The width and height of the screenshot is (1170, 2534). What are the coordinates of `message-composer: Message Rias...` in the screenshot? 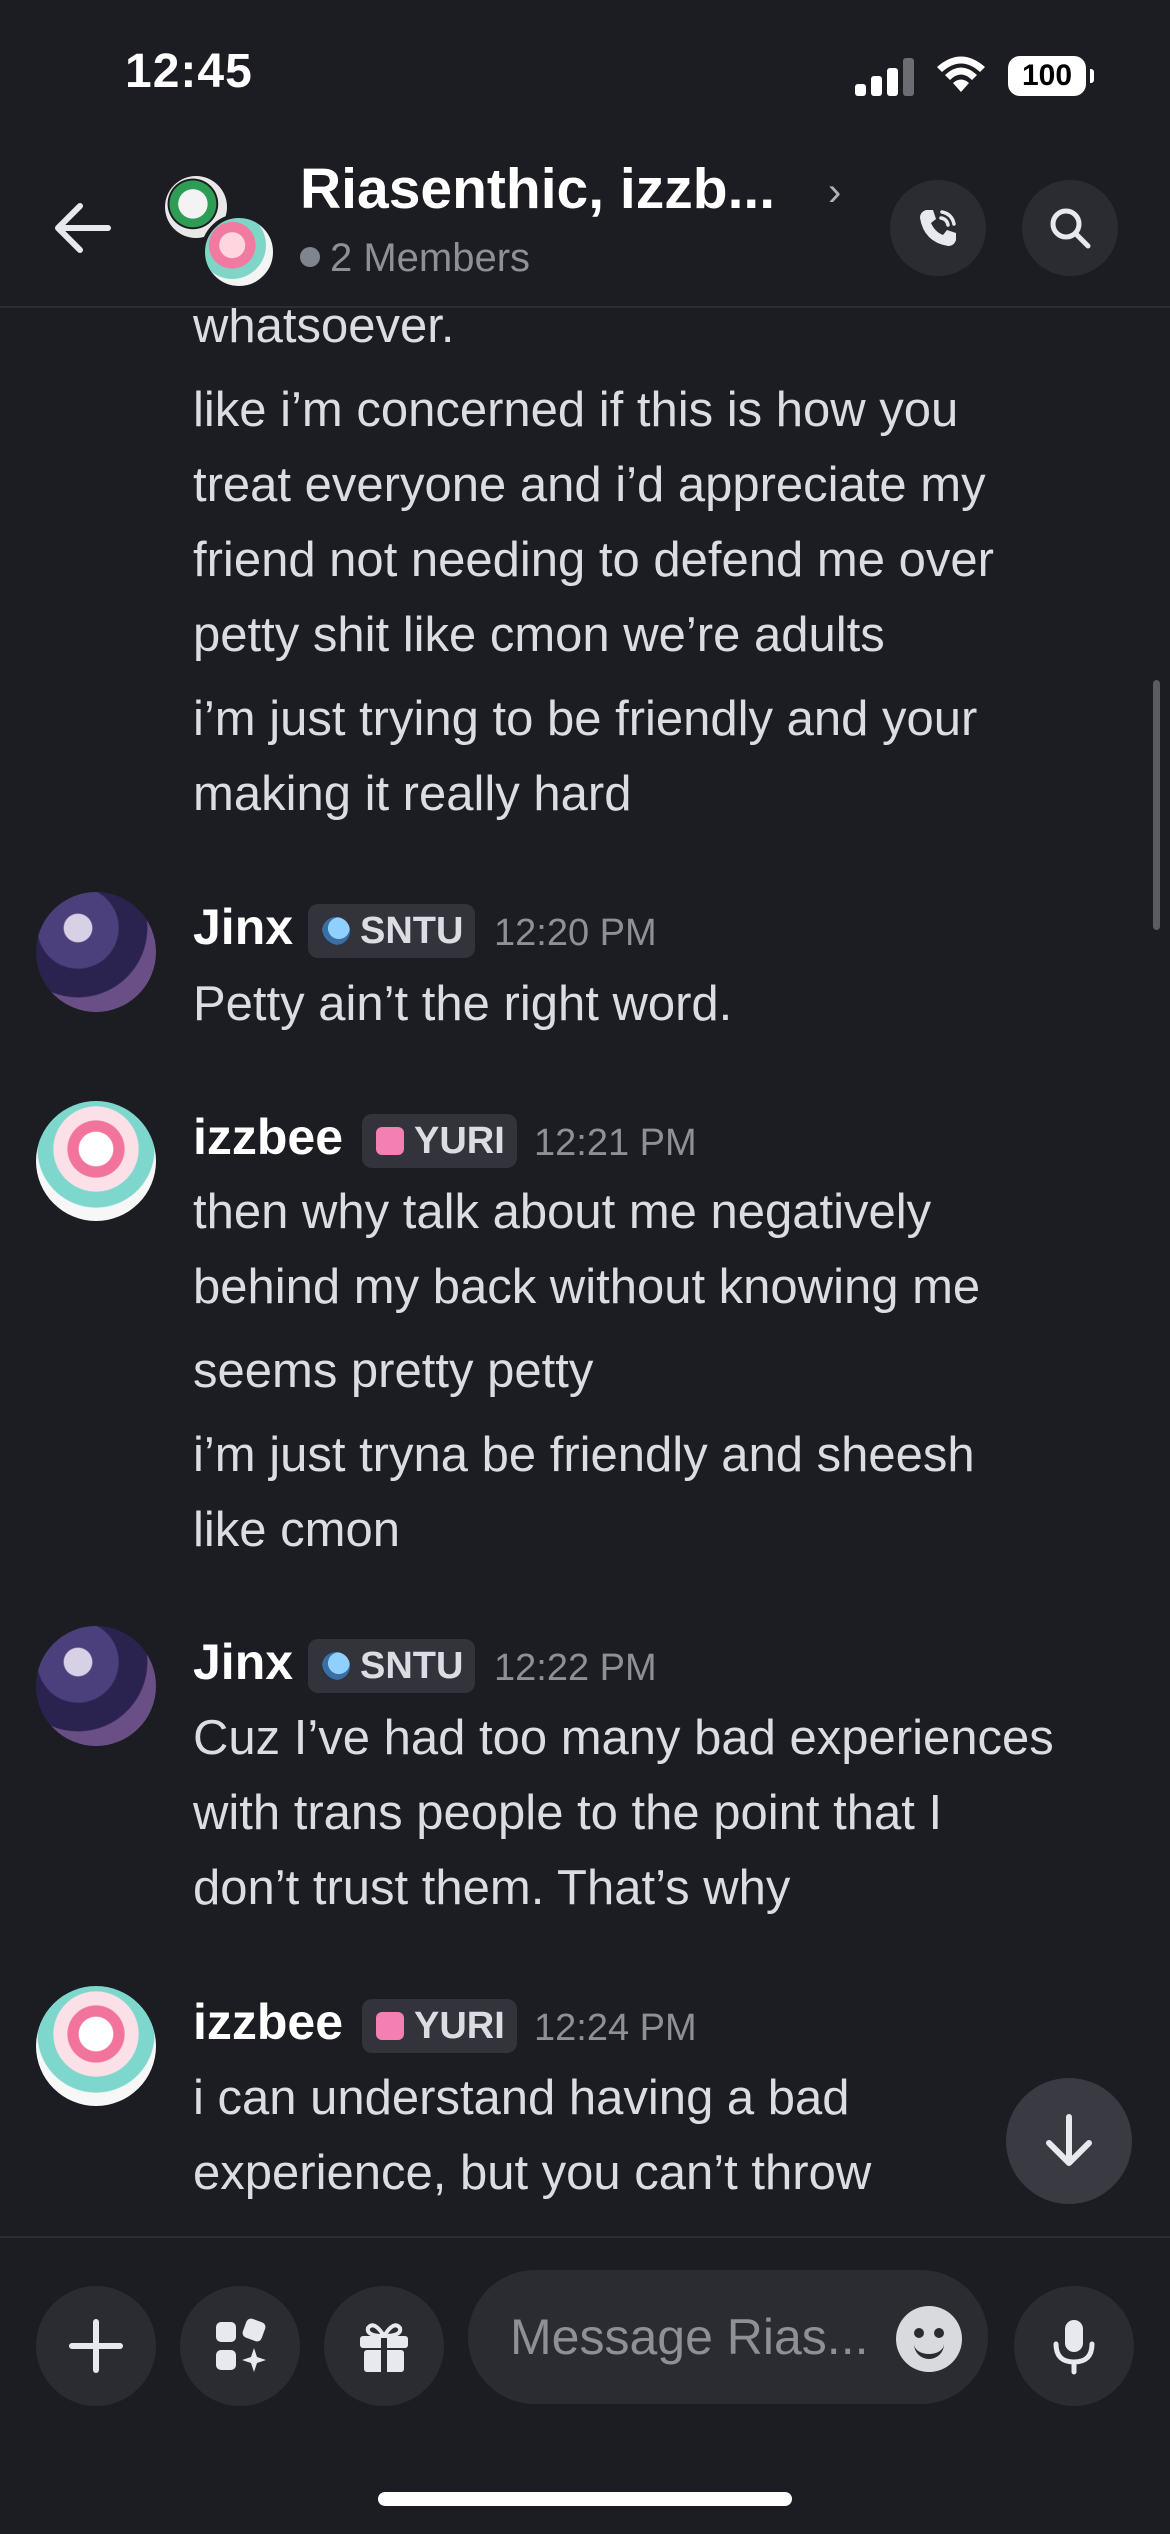 It's located at (585, 2385).